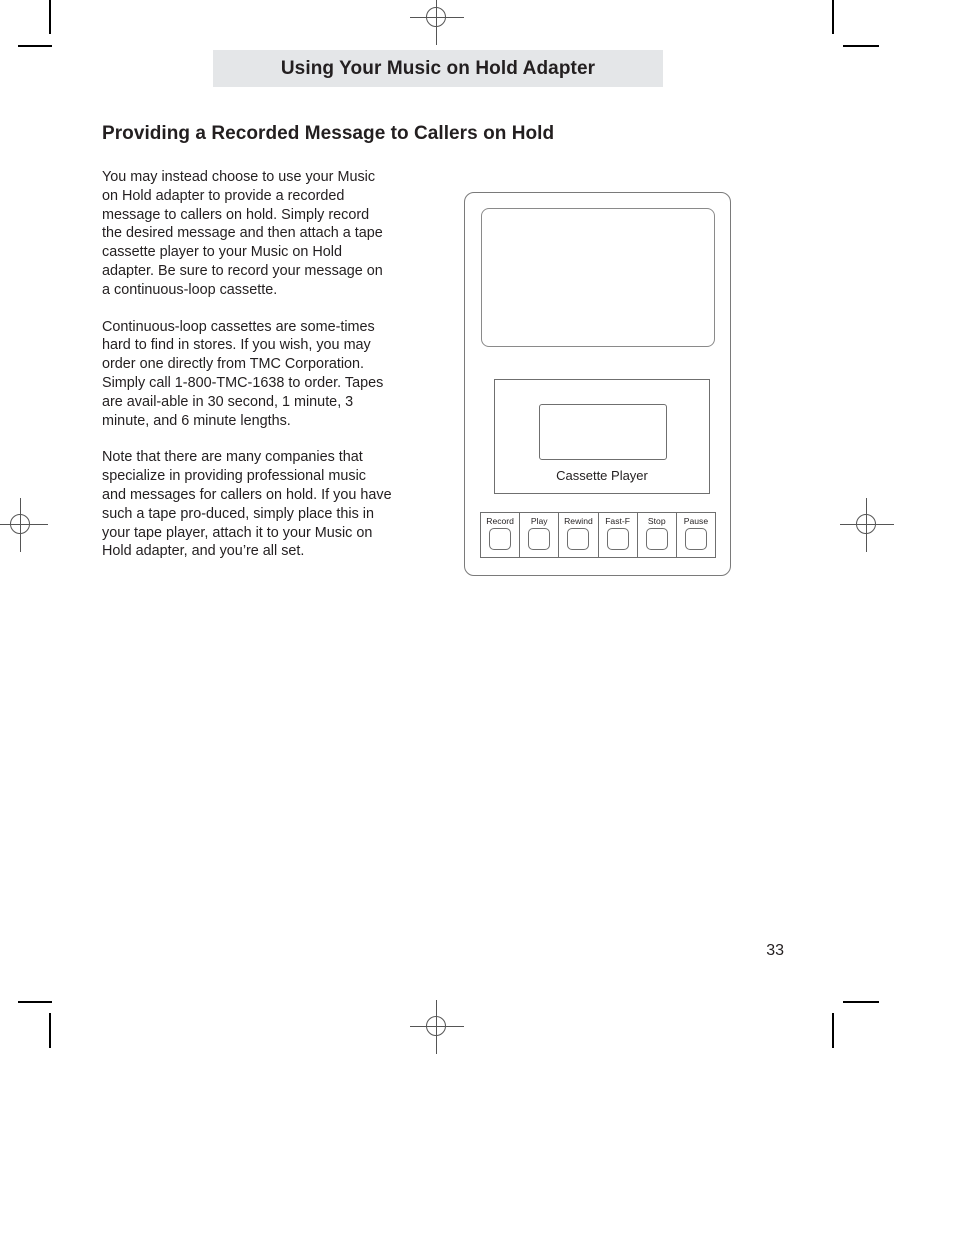 Image resolution: width=954 pixels, height=1235 pixels. Describe the element at coordinates (656, 521) in the screenshot. I see `stop-button-label: Stop` at that location.